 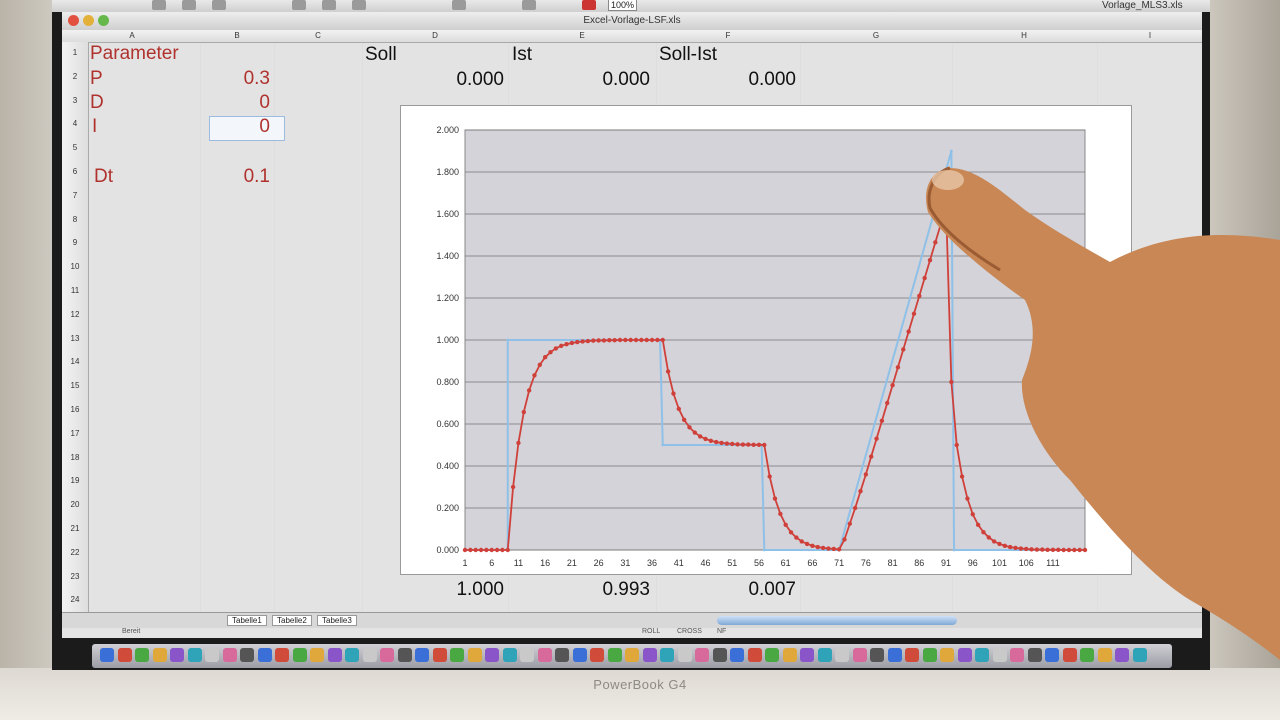 What do you see at coordinates (329, 5) in the screenshot?
I see `copy-icon` at bounding box center [329, 5].